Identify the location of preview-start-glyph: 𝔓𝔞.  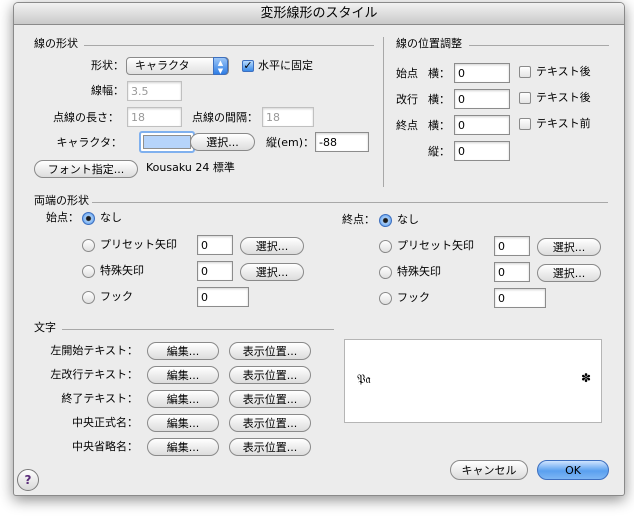
(364, 379).